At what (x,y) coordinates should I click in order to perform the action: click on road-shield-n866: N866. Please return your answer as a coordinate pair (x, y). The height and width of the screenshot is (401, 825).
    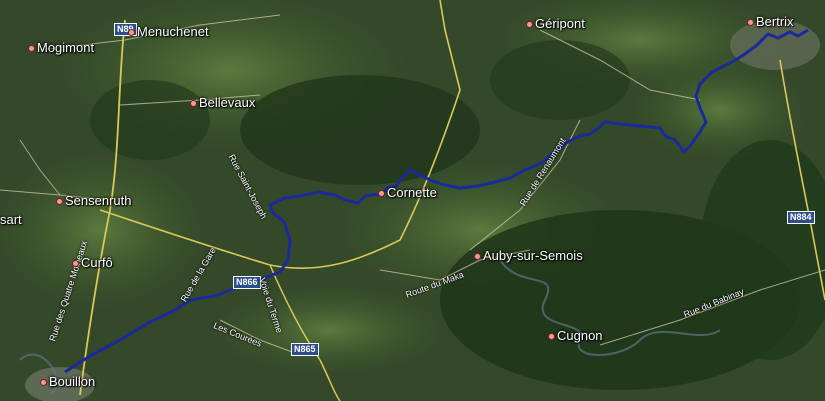
    Looking at the image, I should click on (247, 282).